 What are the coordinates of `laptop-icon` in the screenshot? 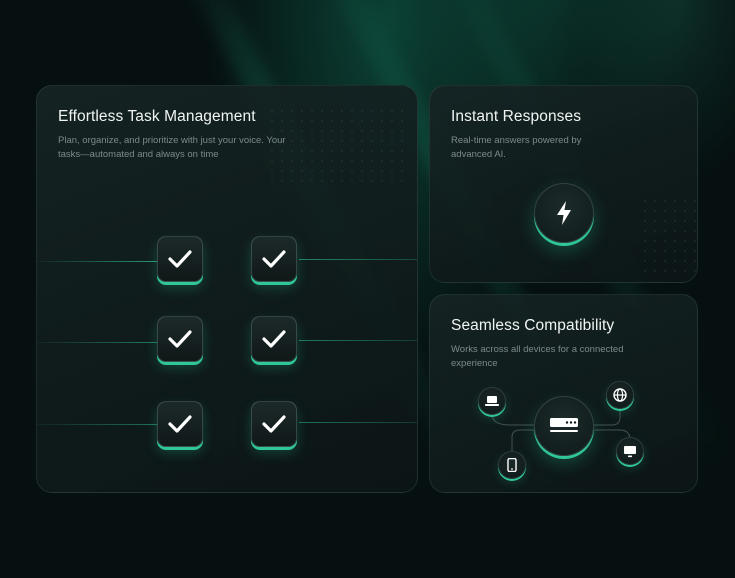 It's located at (492, 401).